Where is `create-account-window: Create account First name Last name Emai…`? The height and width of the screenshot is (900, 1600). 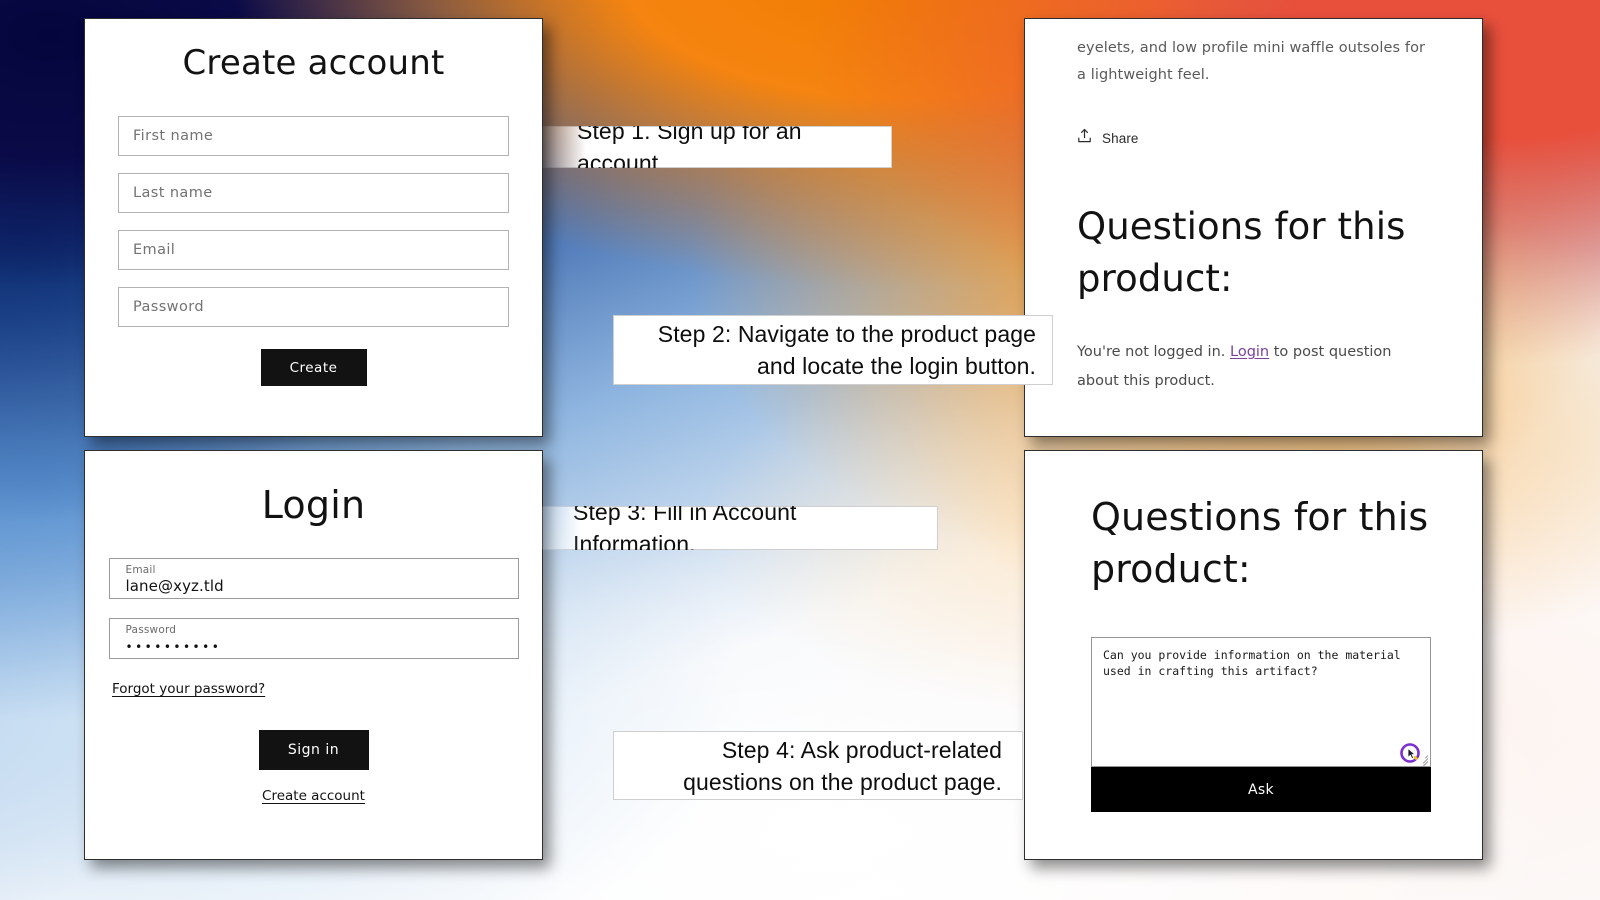 create-account-window: Create account First name Last name Emai… is located at coordinates (313, 227).